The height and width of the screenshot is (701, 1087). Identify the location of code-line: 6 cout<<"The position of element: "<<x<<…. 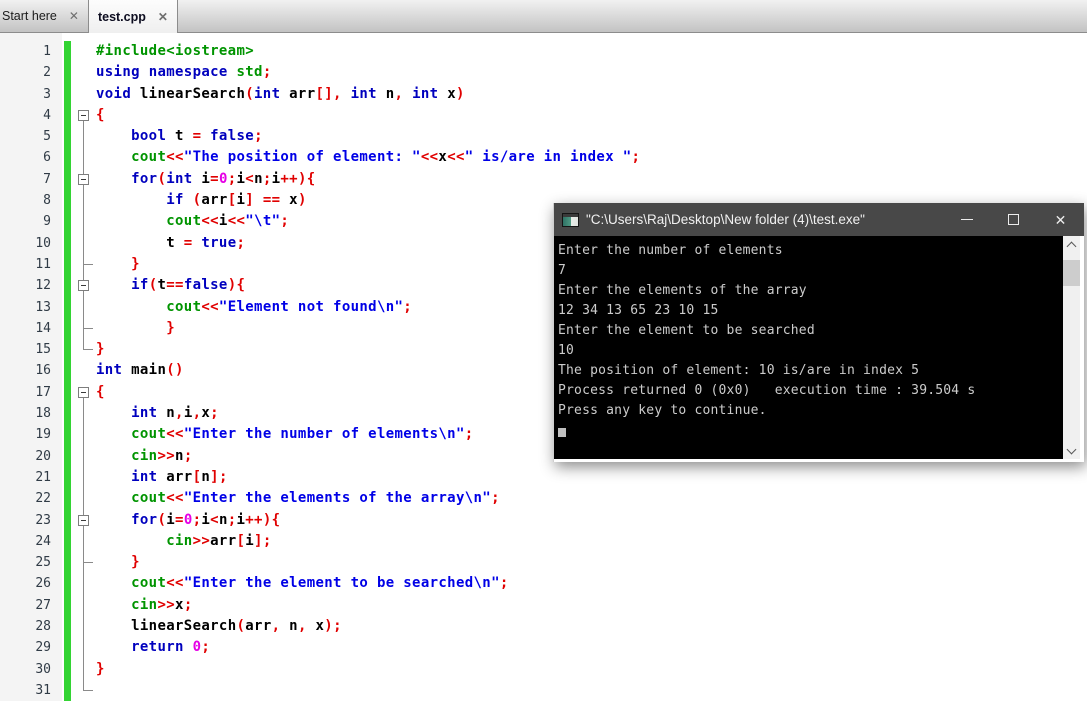
(543, 158).